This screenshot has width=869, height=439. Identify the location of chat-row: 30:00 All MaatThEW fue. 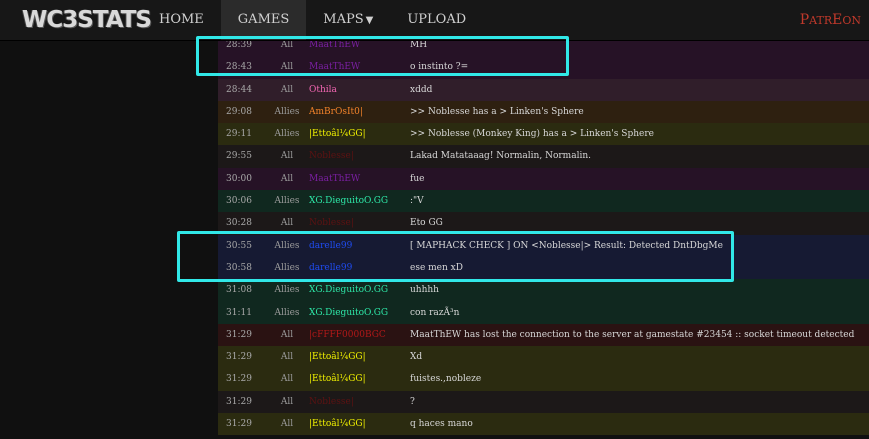
(543, 179).